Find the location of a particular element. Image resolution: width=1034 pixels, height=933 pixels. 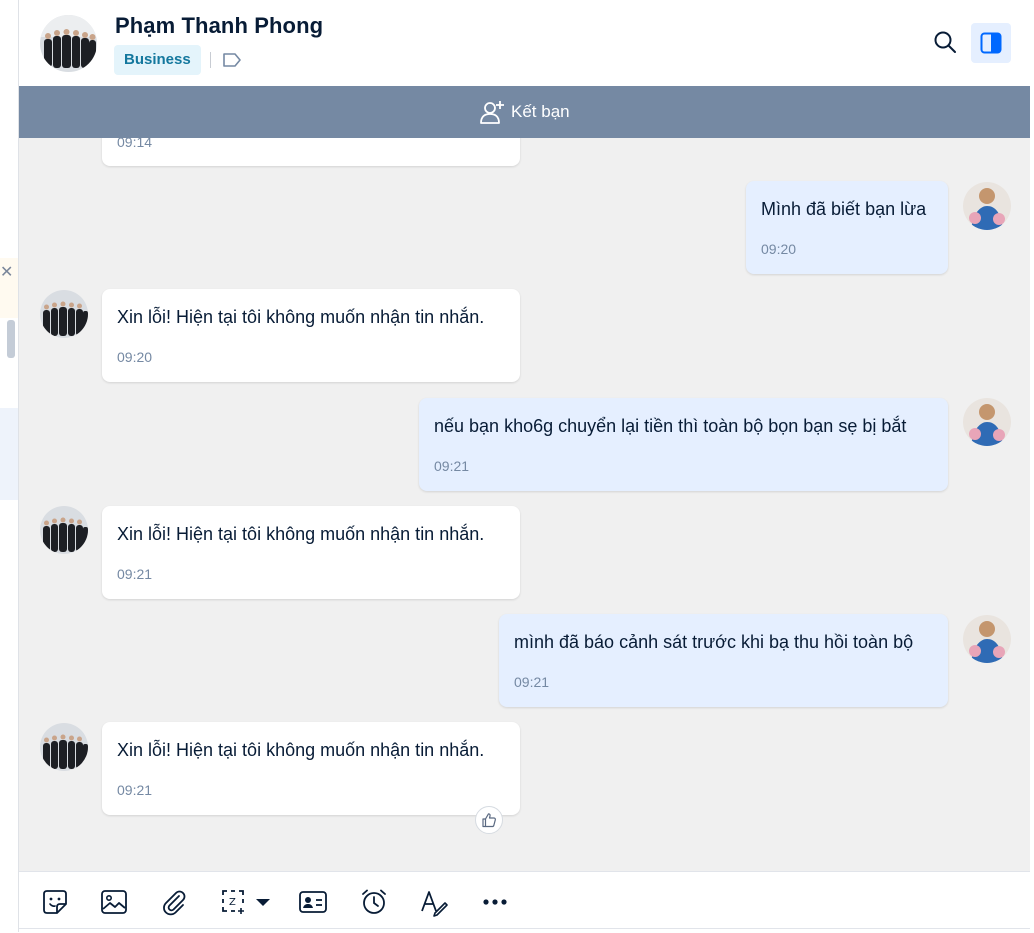

add-friend-bar: Kết bạn is located at coordinates (524, 112).